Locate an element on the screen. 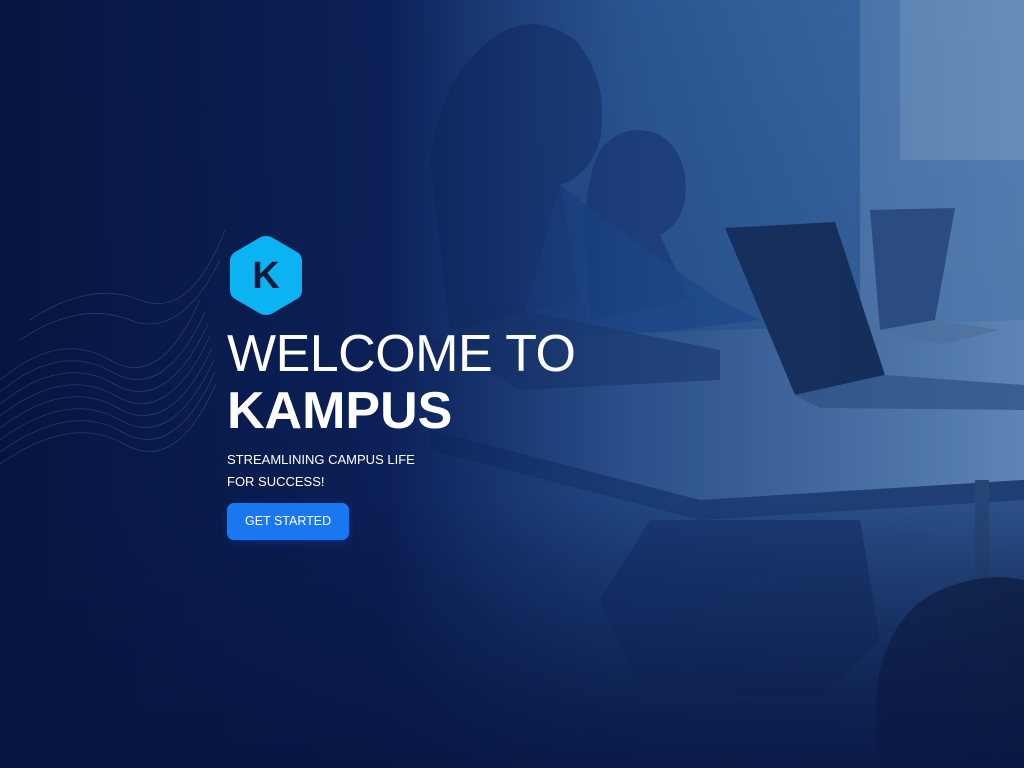 Image resolution: width=1024 pixels, height=768 pixels. logo-letter: K is located at coordinates (266, 276).